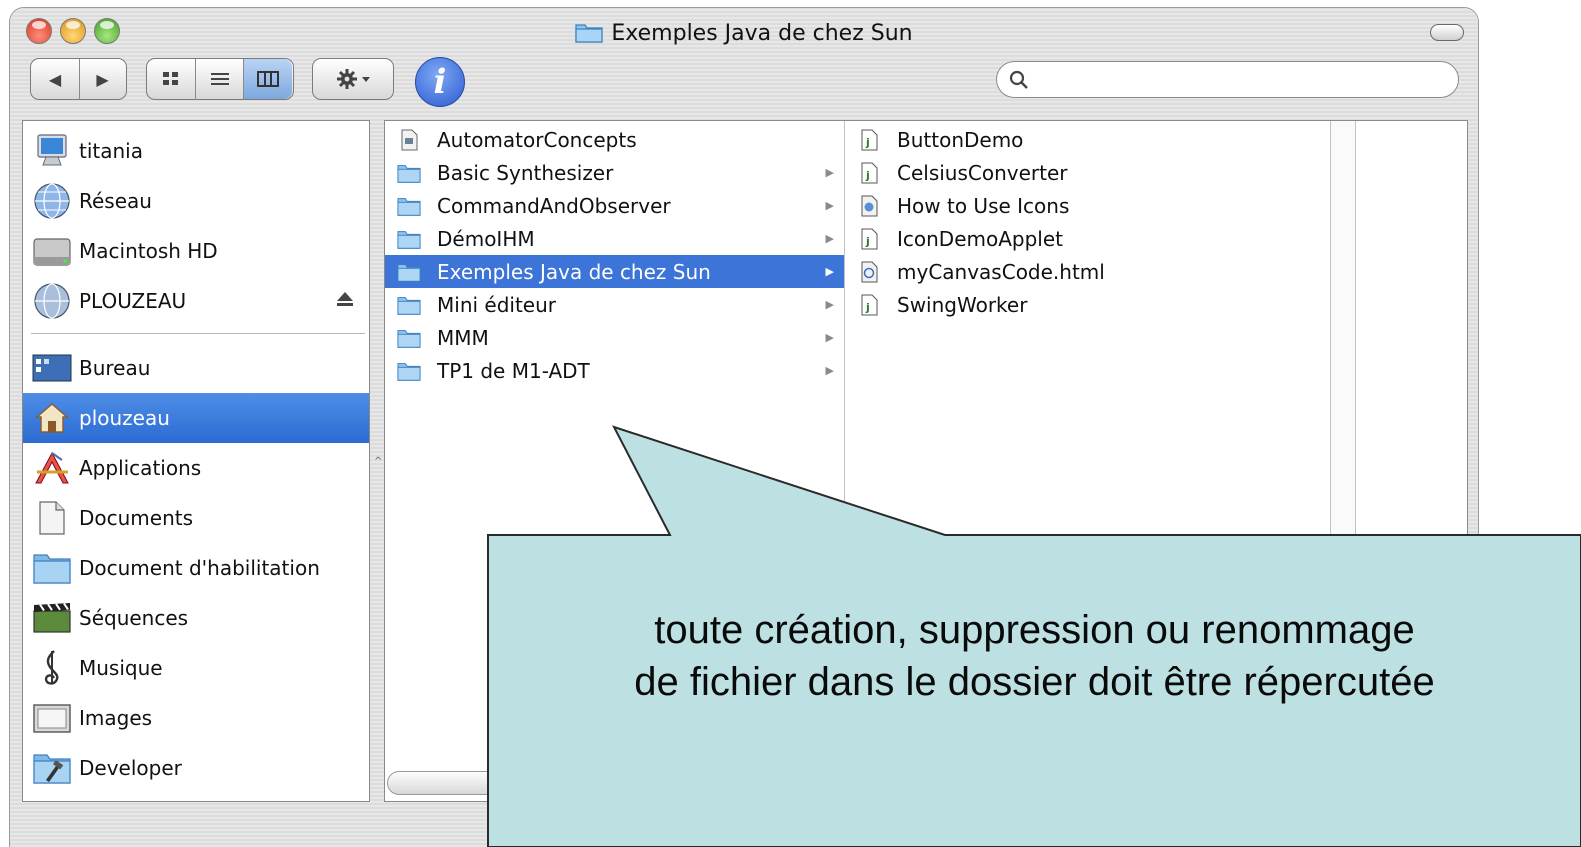 The width and height of the screenshot is (1581, 847). What do you see at coordinates (52, 518) in the screenshot?
I see `documents-icon` at bounding box center [52, 518].